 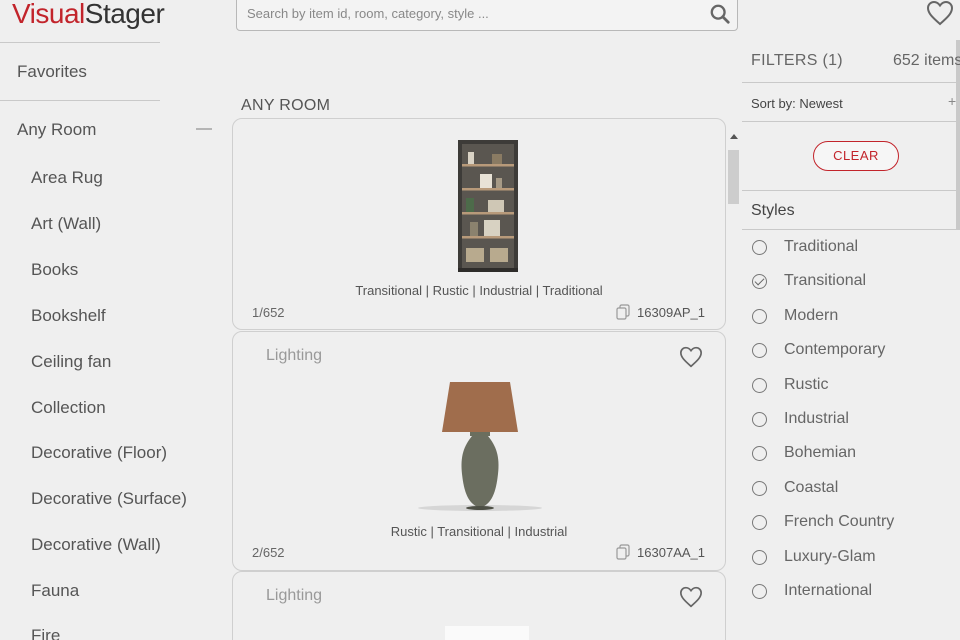 I want to click on sort-dropdown: Sort by: Newest, so click(x=797, y=103).